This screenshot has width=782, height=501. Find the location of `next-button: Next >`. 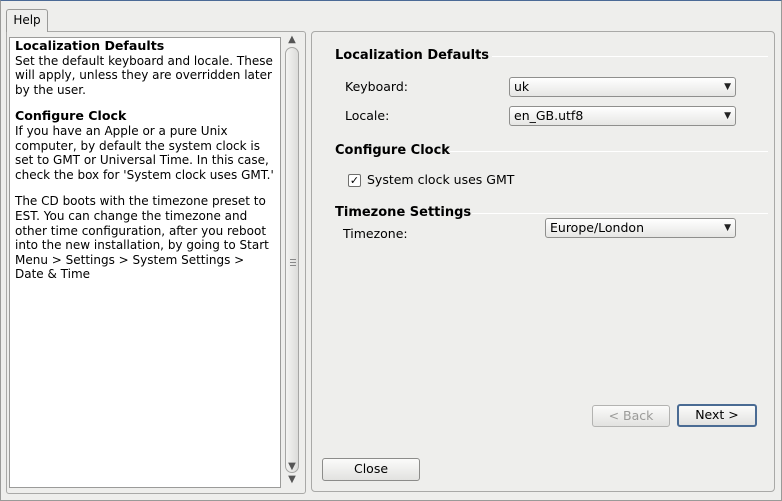

next-button: Next > is located at coordinates (717, 415).